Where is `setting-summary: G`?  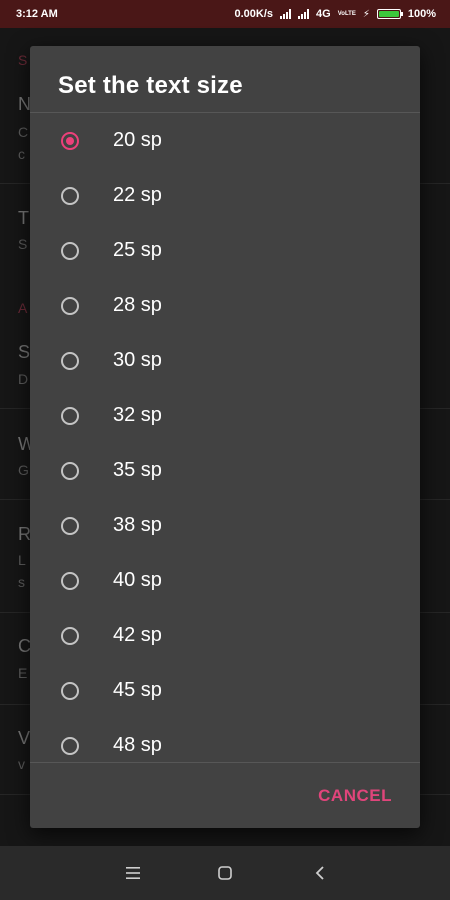
setting-summary: G is located at coordinates (23, 470).